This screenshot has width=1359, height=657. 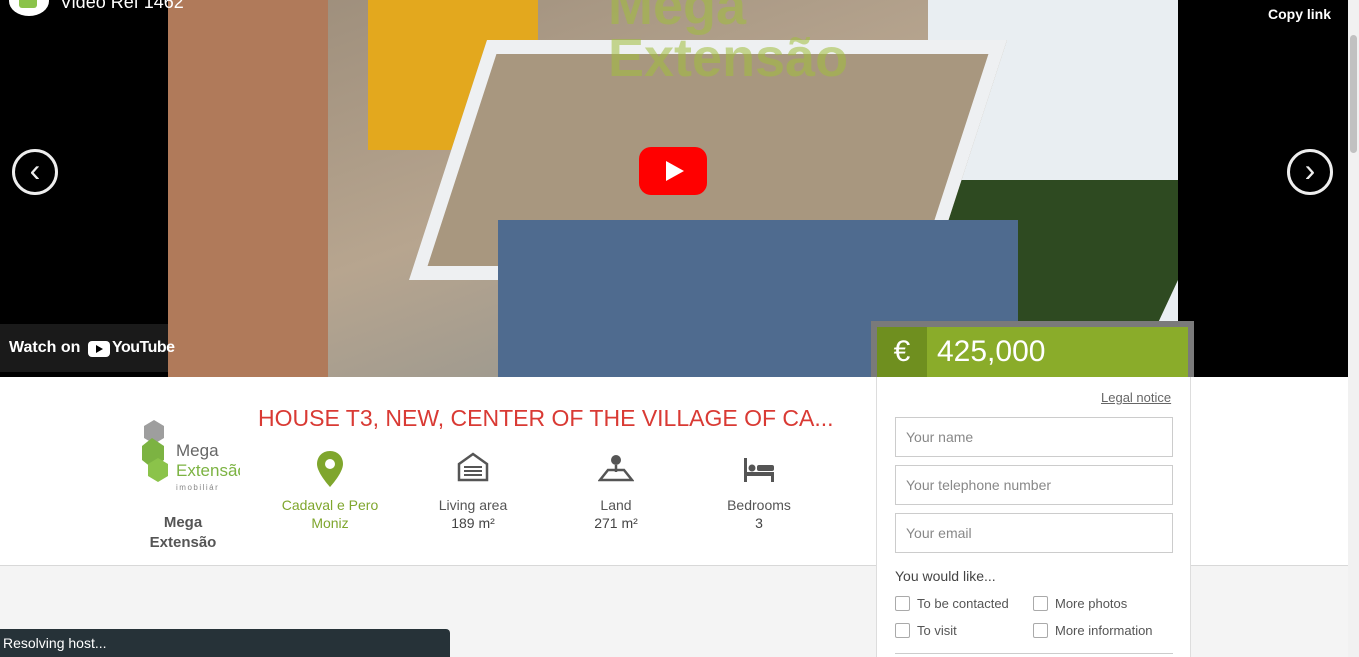 I want to click on video-watermark: Mega Extensão, so click(x=728, y=44).